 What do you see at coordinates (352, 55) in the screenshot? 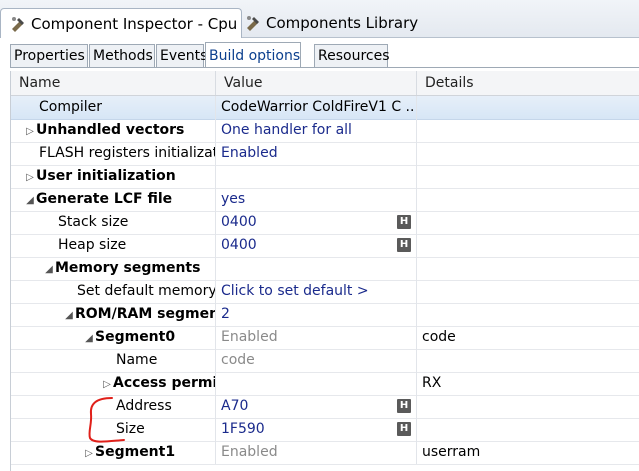
I see `tab-resources: Resources` at bounding box center [352, 55].